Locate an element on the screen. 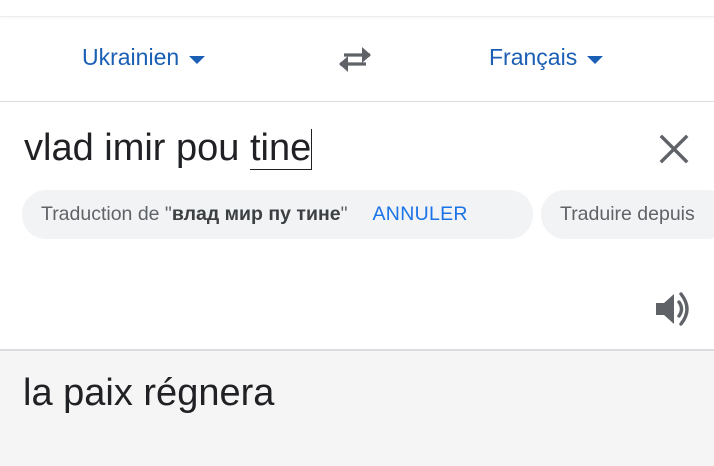 The width and height of the screenshot is (714, 466). speaker-icon is located at coordinates (672, 309).